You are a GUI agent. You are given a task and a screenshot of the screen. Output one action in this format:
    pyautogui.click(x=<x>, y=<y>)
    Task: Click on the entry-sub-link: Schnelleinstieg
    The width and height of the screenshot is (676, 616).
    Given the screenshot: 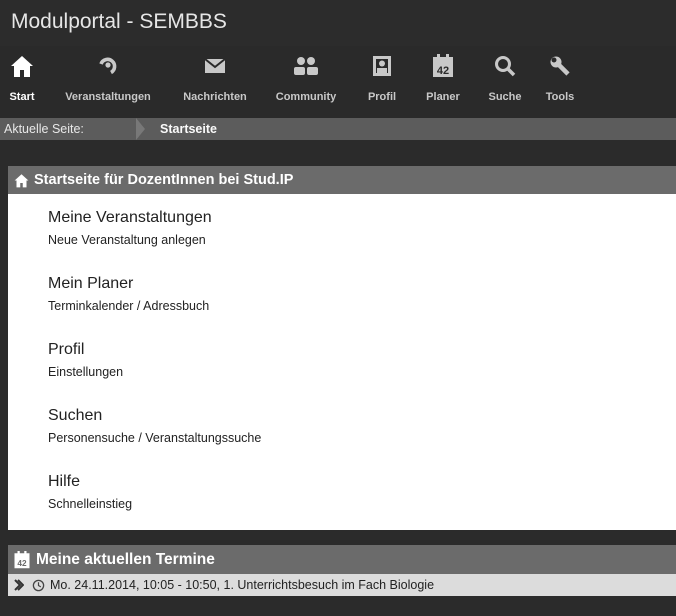 What is the action you would take?
    pyautogui.click(x=362, y=504)
    